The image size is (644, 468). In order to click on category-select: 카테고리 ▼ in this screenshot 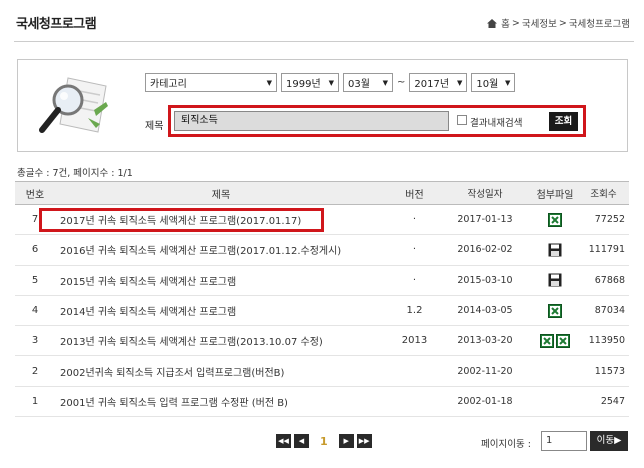, I will do `click(211, 82)`.